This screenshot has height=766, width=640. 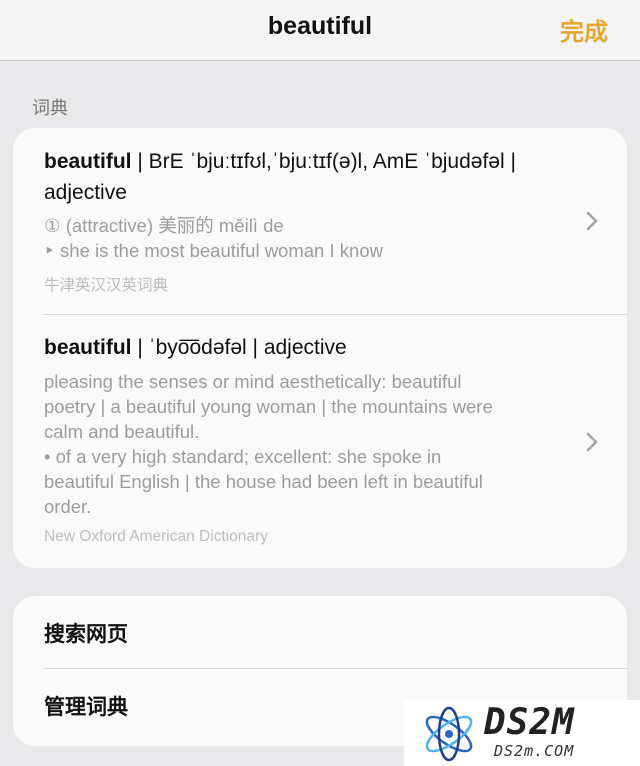 I want to click on entry-source: 牛津英汉汉英词典, so click(x=106, y=285).